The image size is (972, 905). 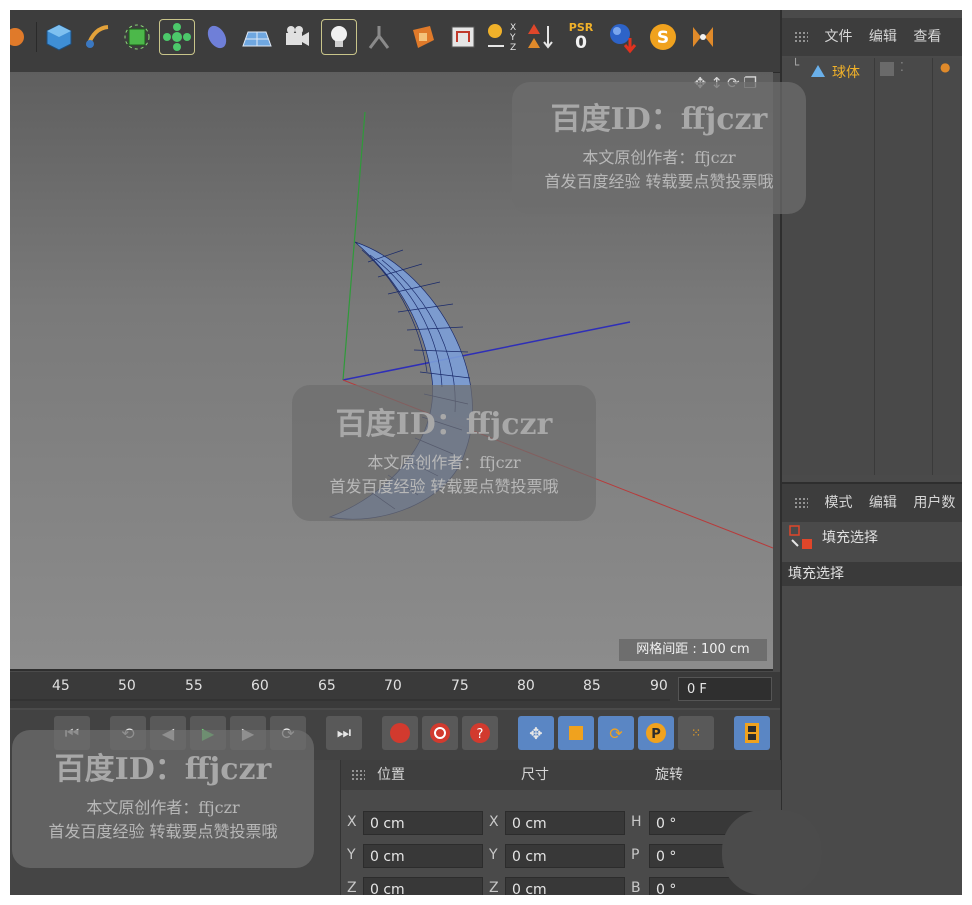 What do you see at coordinates (561, 775) in the screenshot?
I see `coordinates-header: 位置 尺寸 旋转` at bounding box center [561, 775].